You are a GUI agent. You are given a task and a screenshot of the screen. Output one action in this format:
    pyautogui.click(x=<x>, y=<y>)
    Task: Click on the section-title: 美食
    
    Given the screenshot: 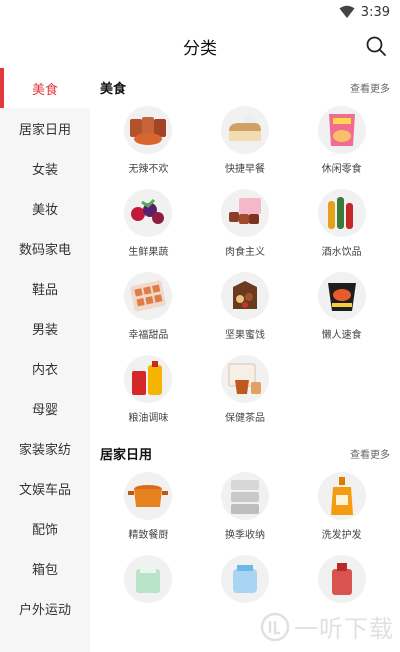 What is the action you would take?
    pyautogui.click(x=113, y=89)
    